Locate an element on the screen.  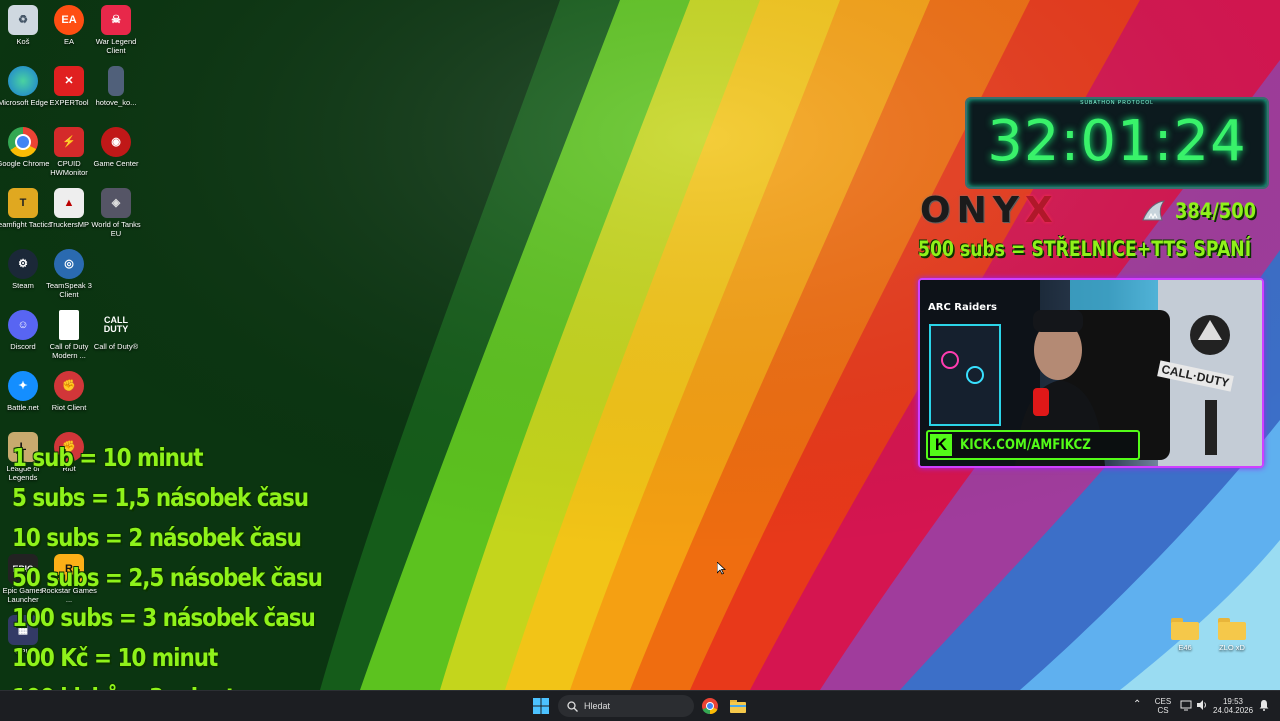
desktop-icon-teamspeak: ◎ TeamSpeak 3 Client is located at coordinates (69, 274).